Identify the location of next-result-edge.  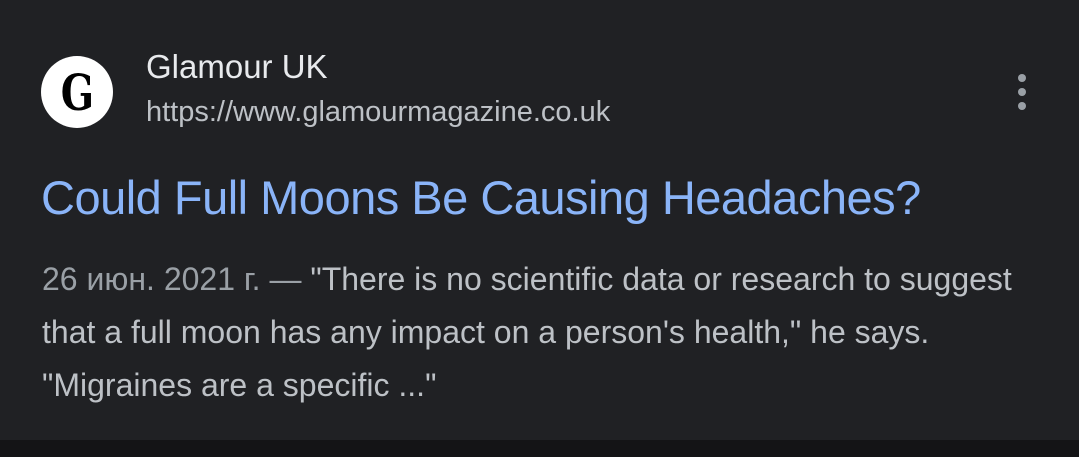
(539, 448).